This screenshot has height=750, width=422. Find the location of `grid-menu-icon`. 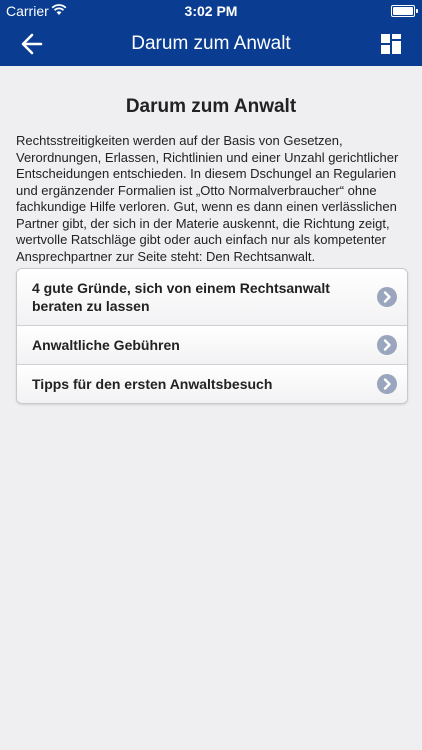

grid-menu-icon is located at coordinates (391, 44).